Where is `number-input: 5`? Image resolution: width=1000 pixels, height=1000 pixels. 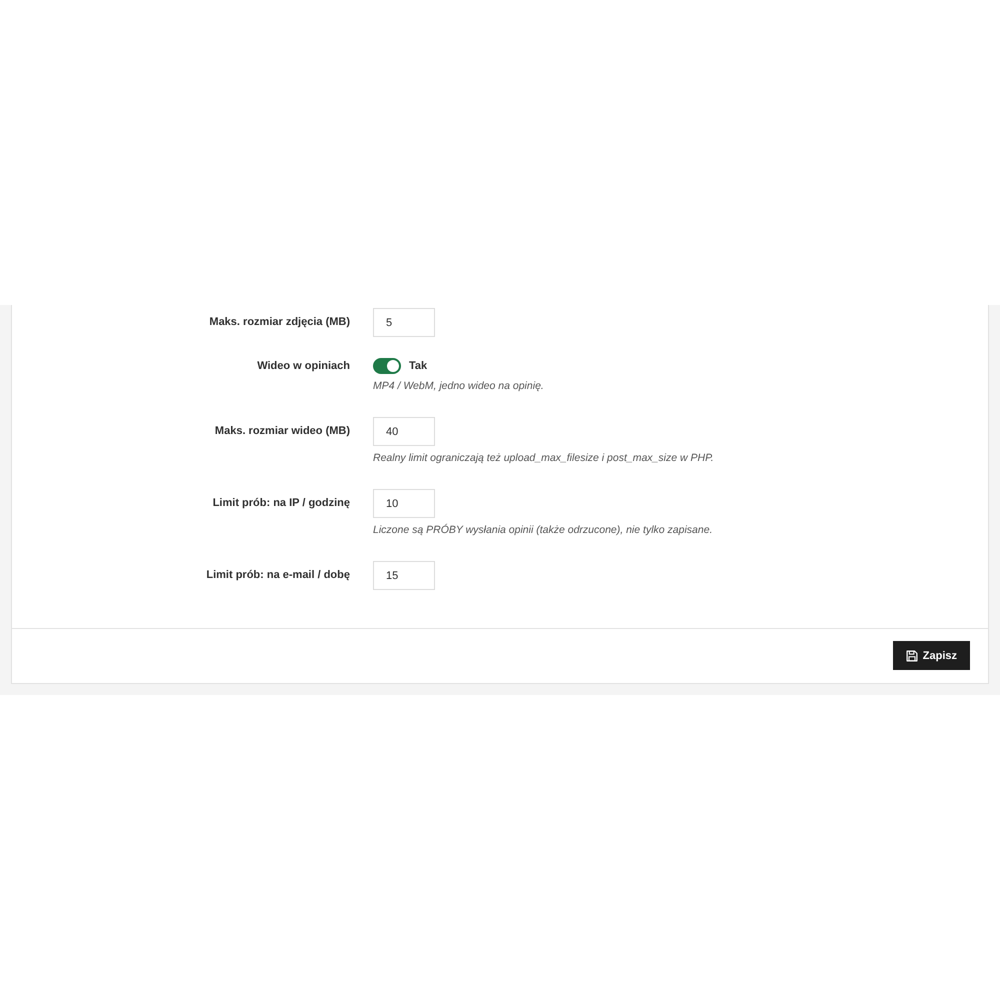 number-input: 5 is located at coordinates (404, 322).